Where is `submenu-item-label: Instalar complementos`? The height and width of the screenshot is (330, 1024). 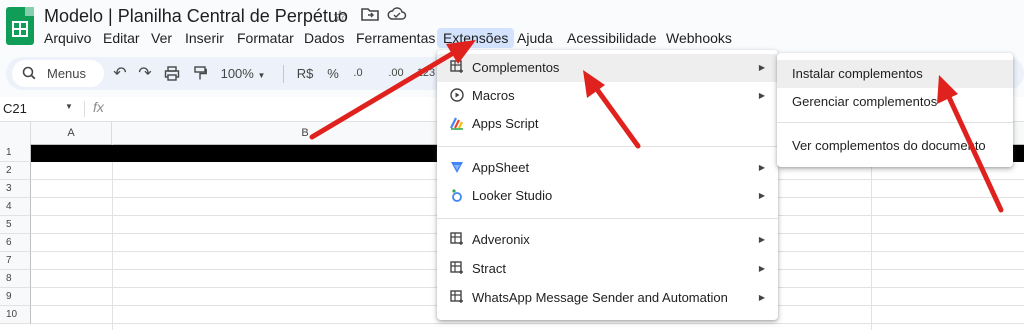
submenu-item-label: Instalar complementos is located at coordinates (857, 73).